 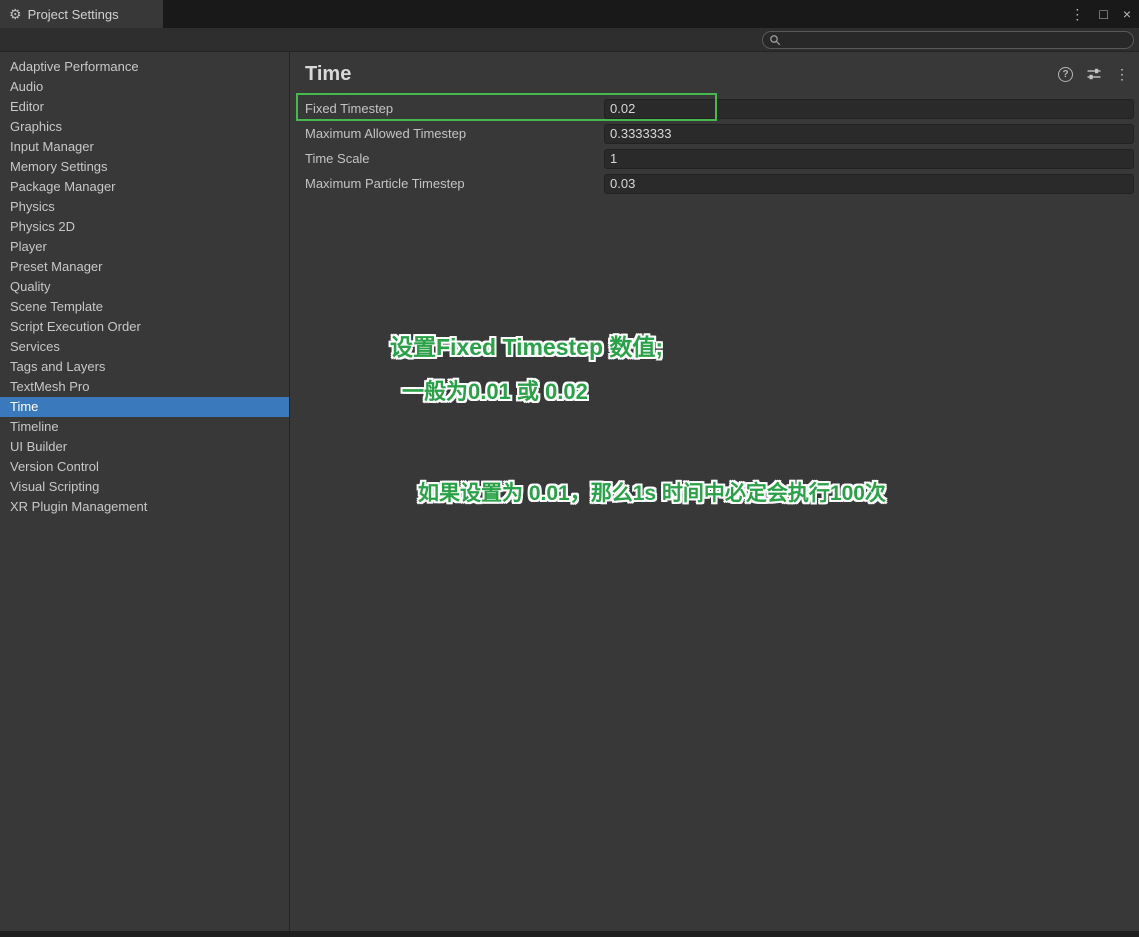 What do you see at coordinates (569, 934) in the screenshot?
I see `window-bottom-edge` at bounding box center [569, 934].